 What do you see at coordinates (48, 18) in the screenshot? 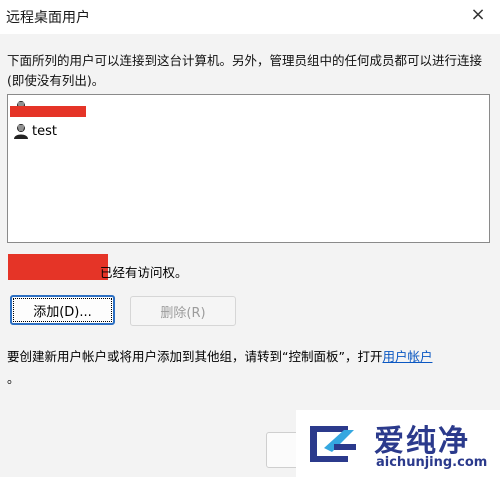
I see `dialog-title: 远程桌面用户` at bounding box center [48, 18].